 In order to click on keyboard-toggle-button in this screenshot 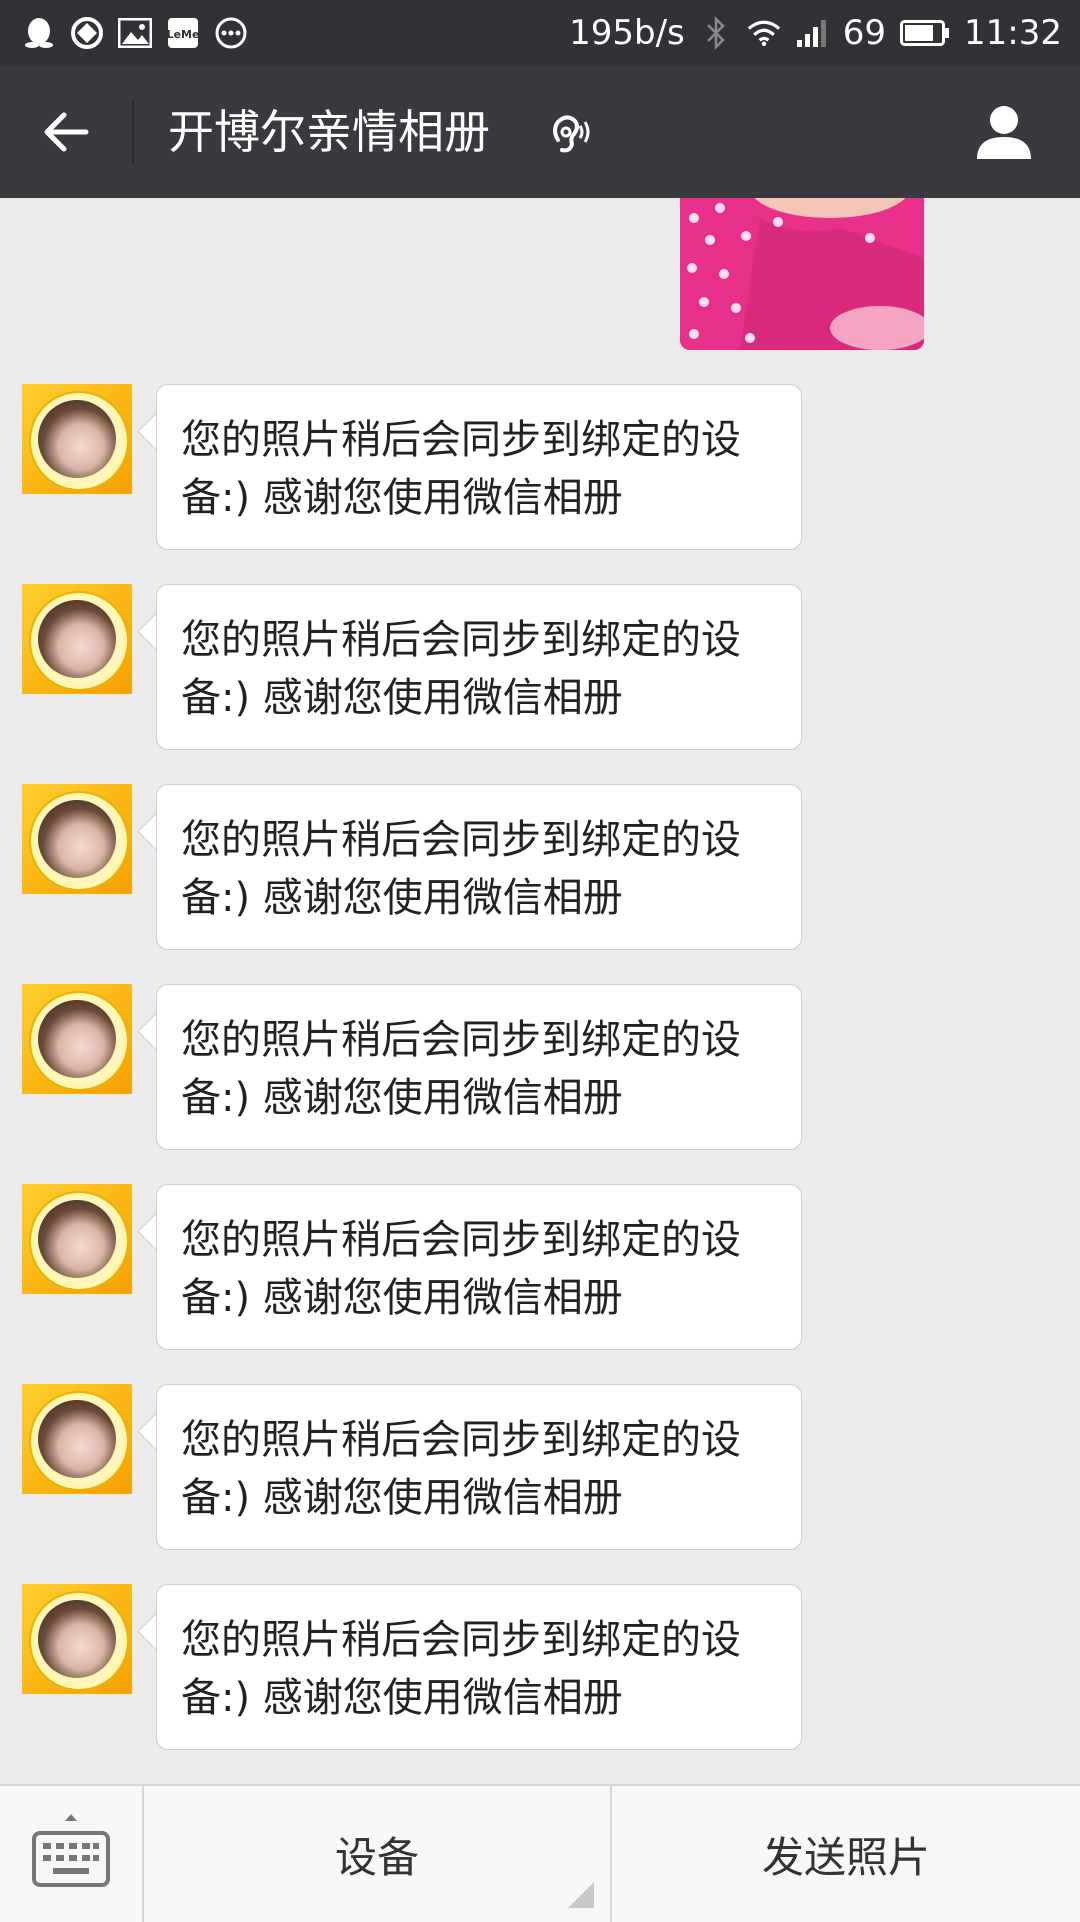, I will do `click(71, 1854)`.